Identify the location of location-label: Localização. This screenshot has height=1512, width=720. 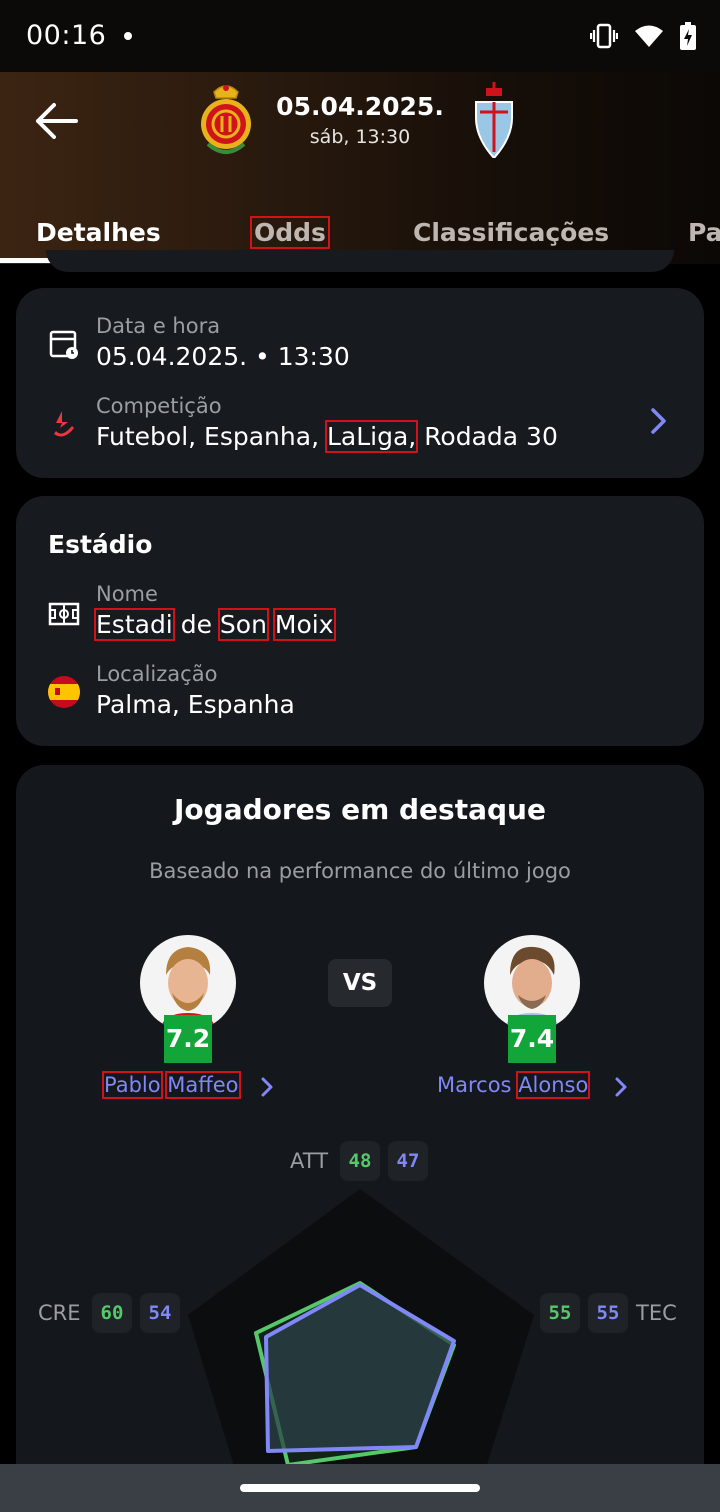
(157, 674).